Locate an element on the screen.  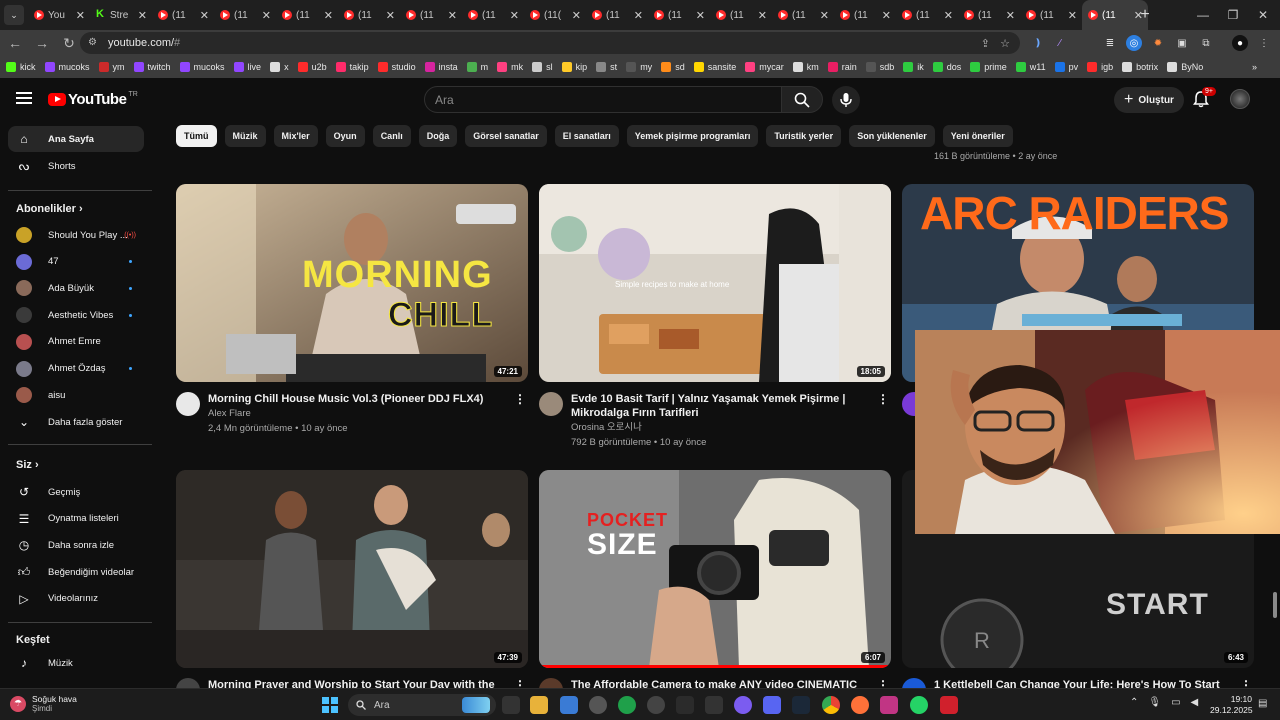
bookmark-item: ik is located at coordinates (913, 67).